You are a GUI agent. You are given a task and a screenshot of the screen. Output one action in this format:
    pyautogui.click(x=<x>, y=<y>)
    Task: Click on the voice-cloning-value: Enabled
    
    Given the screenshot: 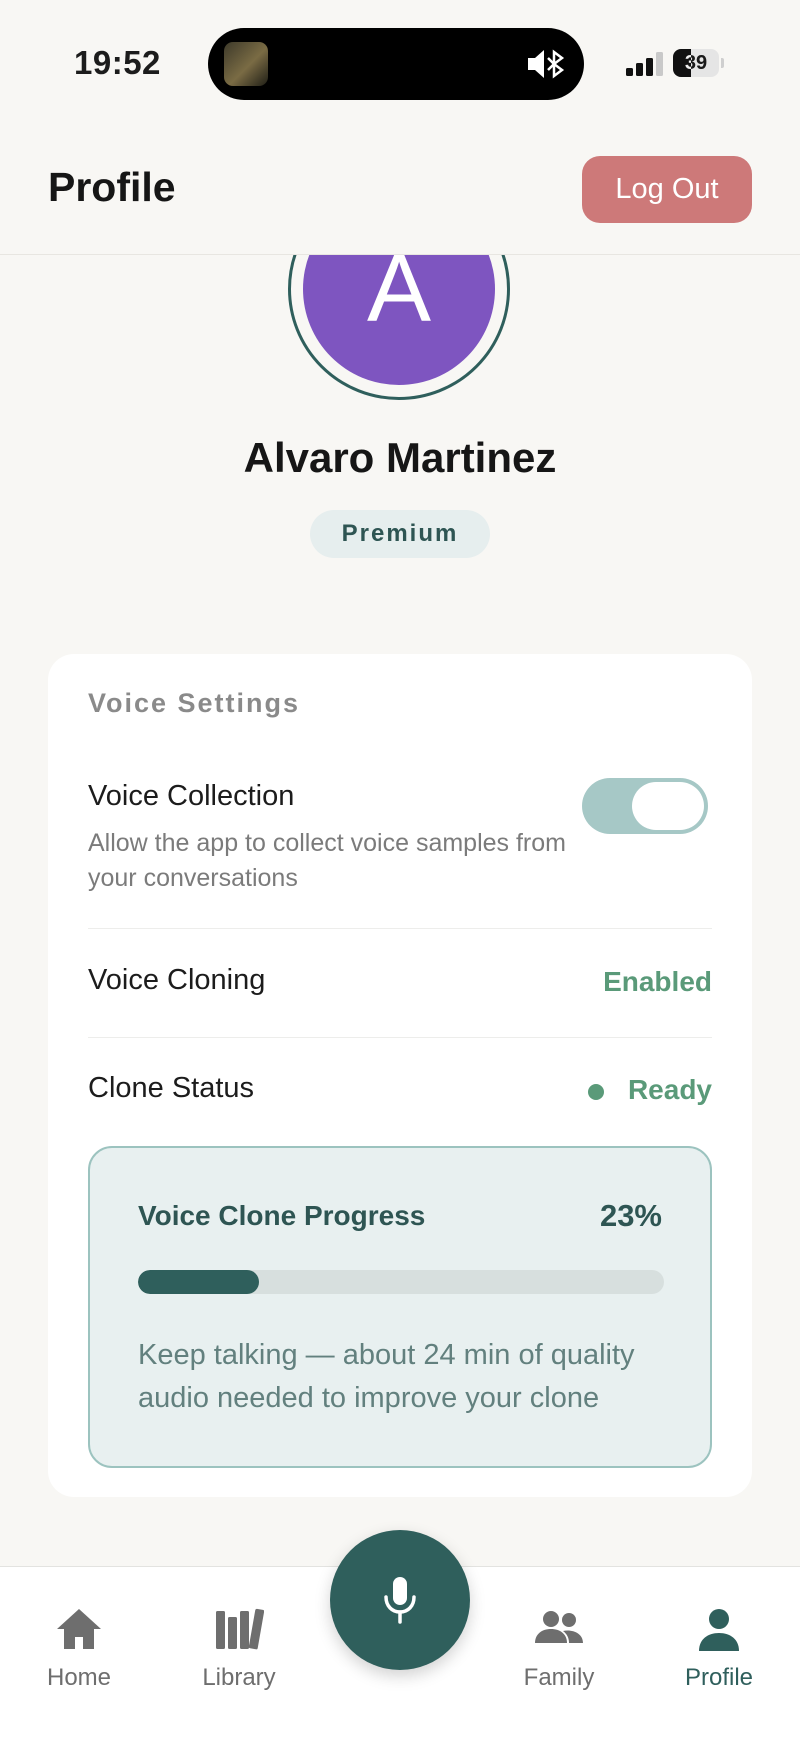 What is the action you would take?
    pyautogui.click(x=657, y=981)
    